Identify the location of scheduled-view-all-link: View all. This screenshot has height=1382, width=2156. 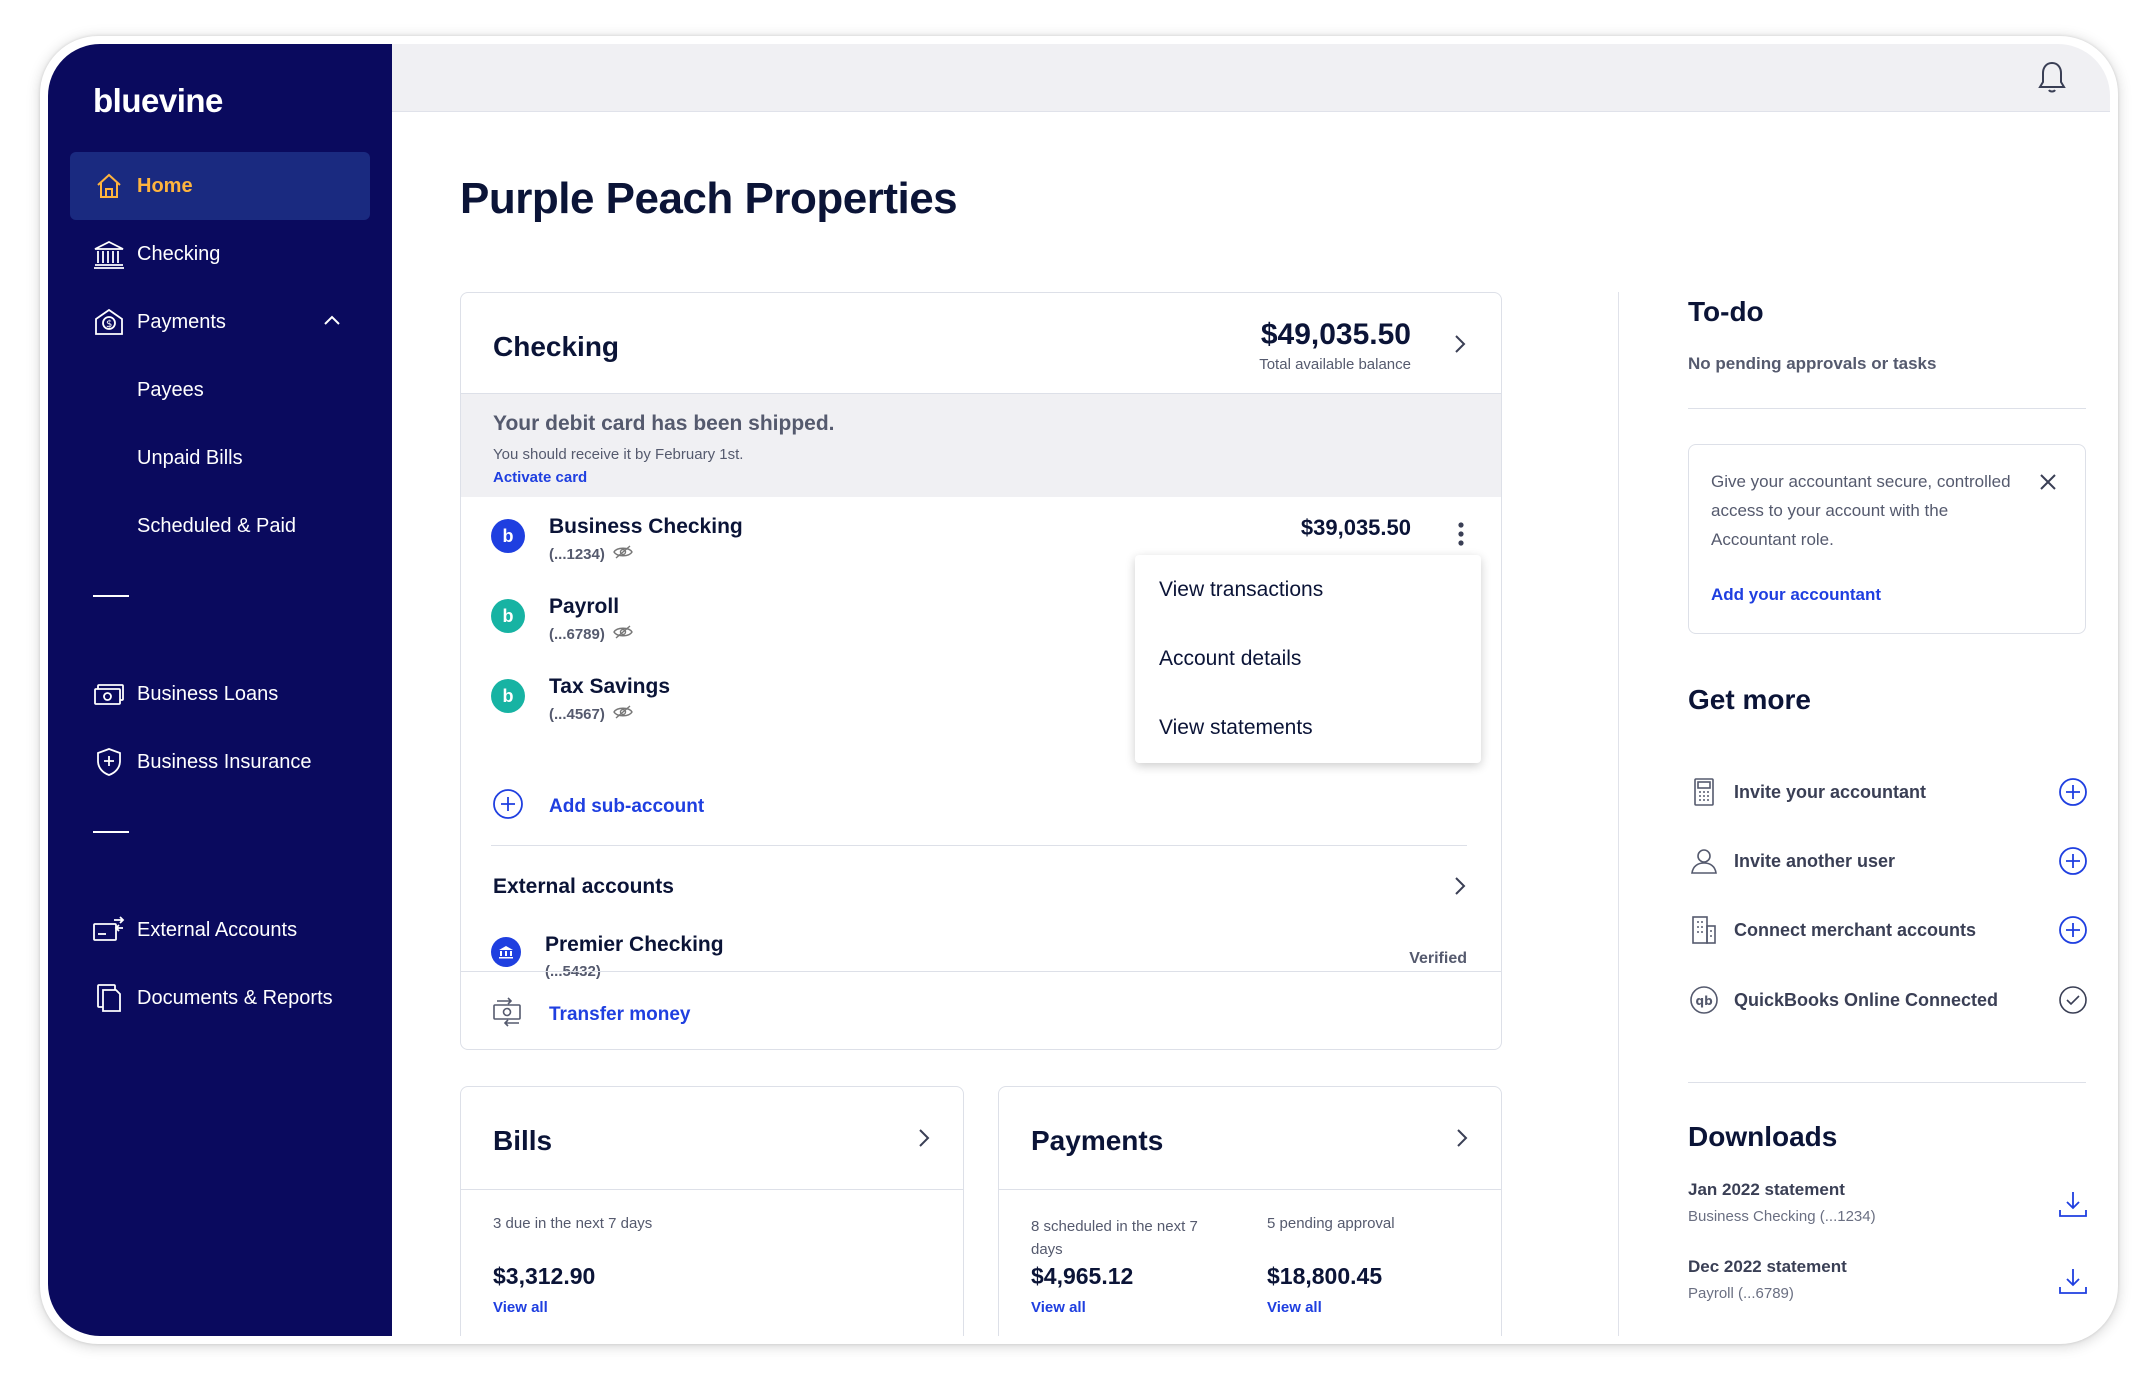
(1058, 1307).